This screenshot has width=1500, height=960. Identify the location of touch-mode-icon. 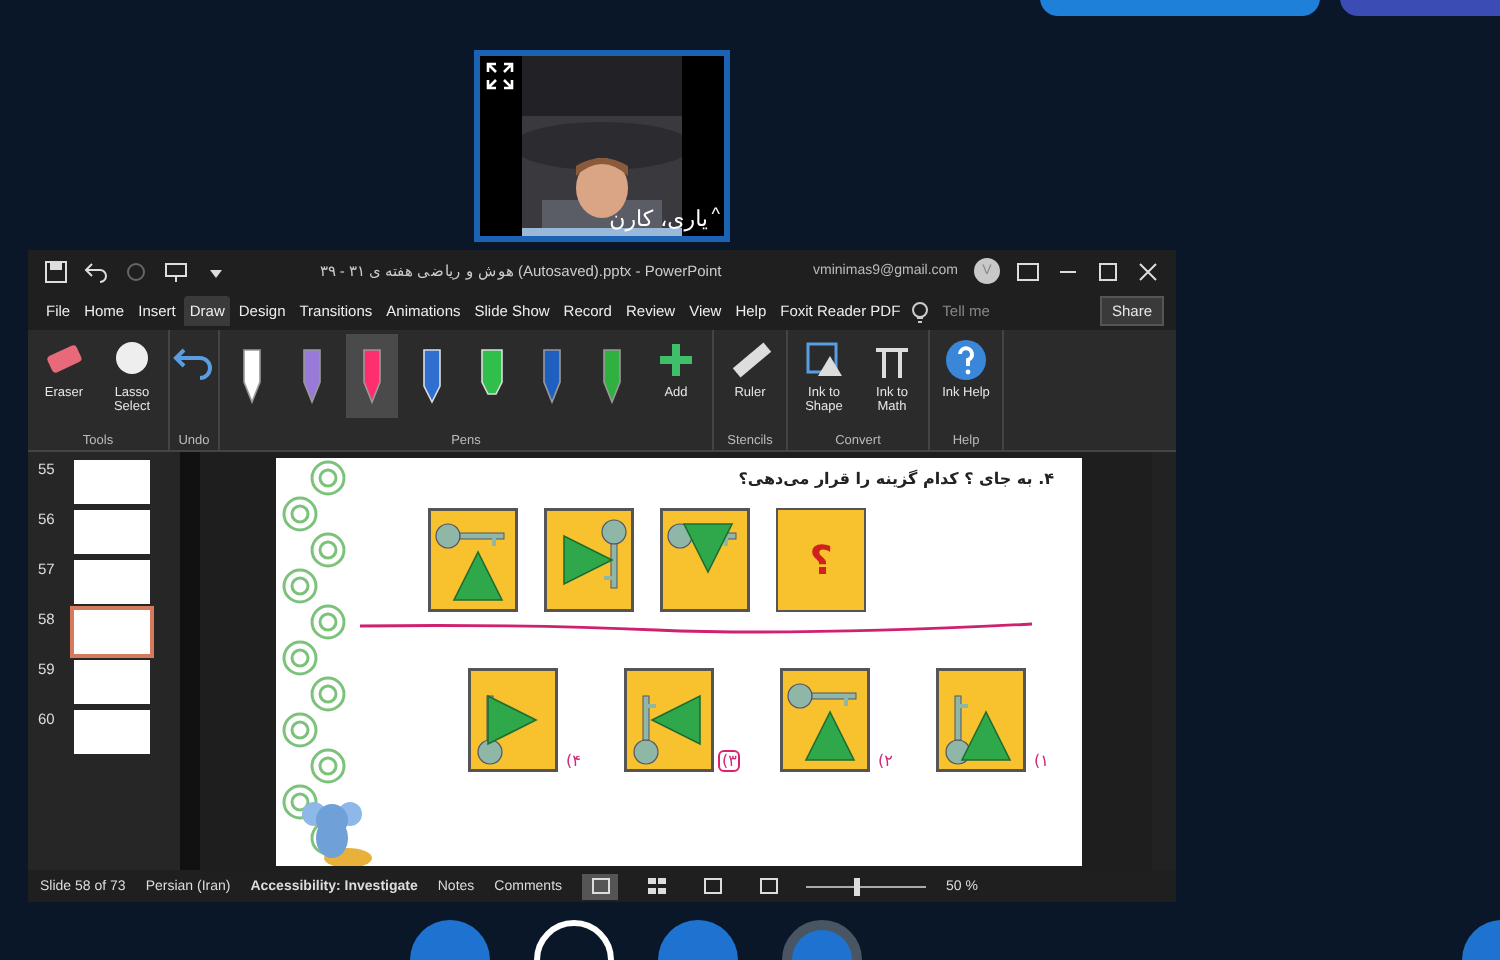
(176, 271).